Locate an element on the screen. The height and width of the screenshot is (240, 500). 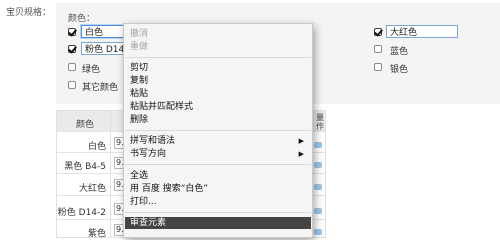
checkbox-white is located at coordinates (72, 32).